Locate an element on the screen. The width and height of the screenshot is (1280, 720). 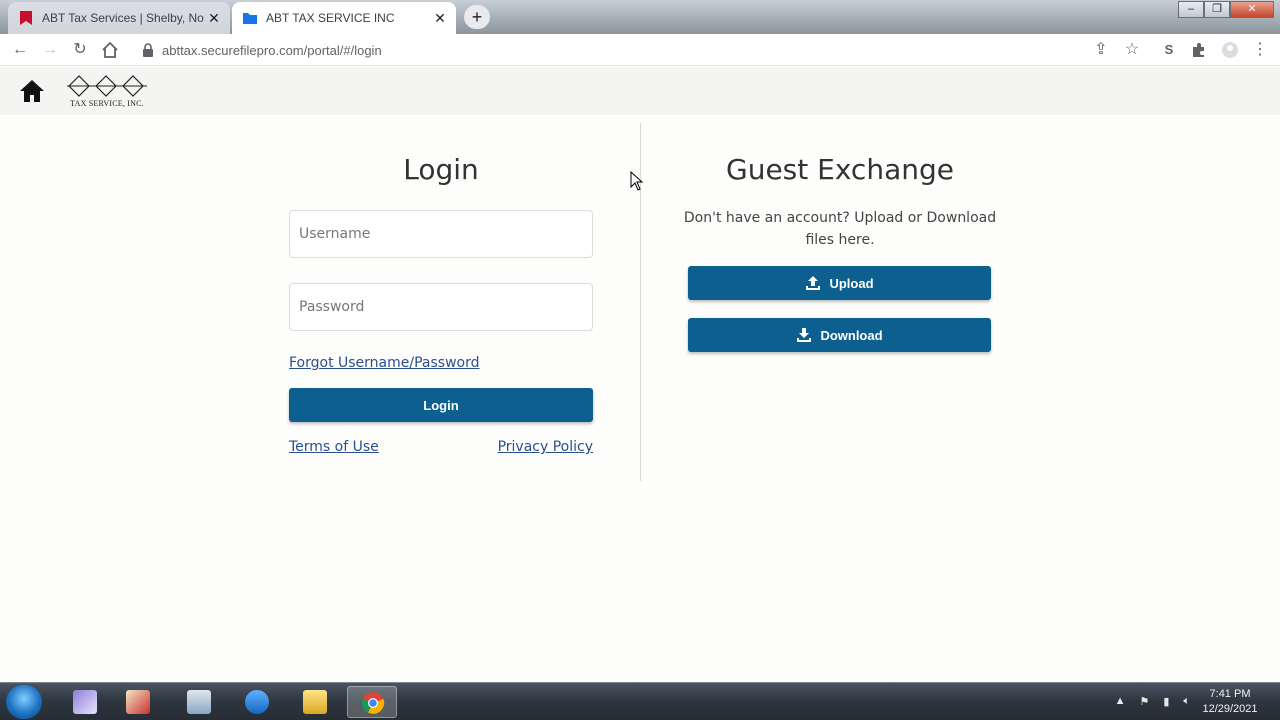
folder-favicon-icon is located at coordinates (250, 18).